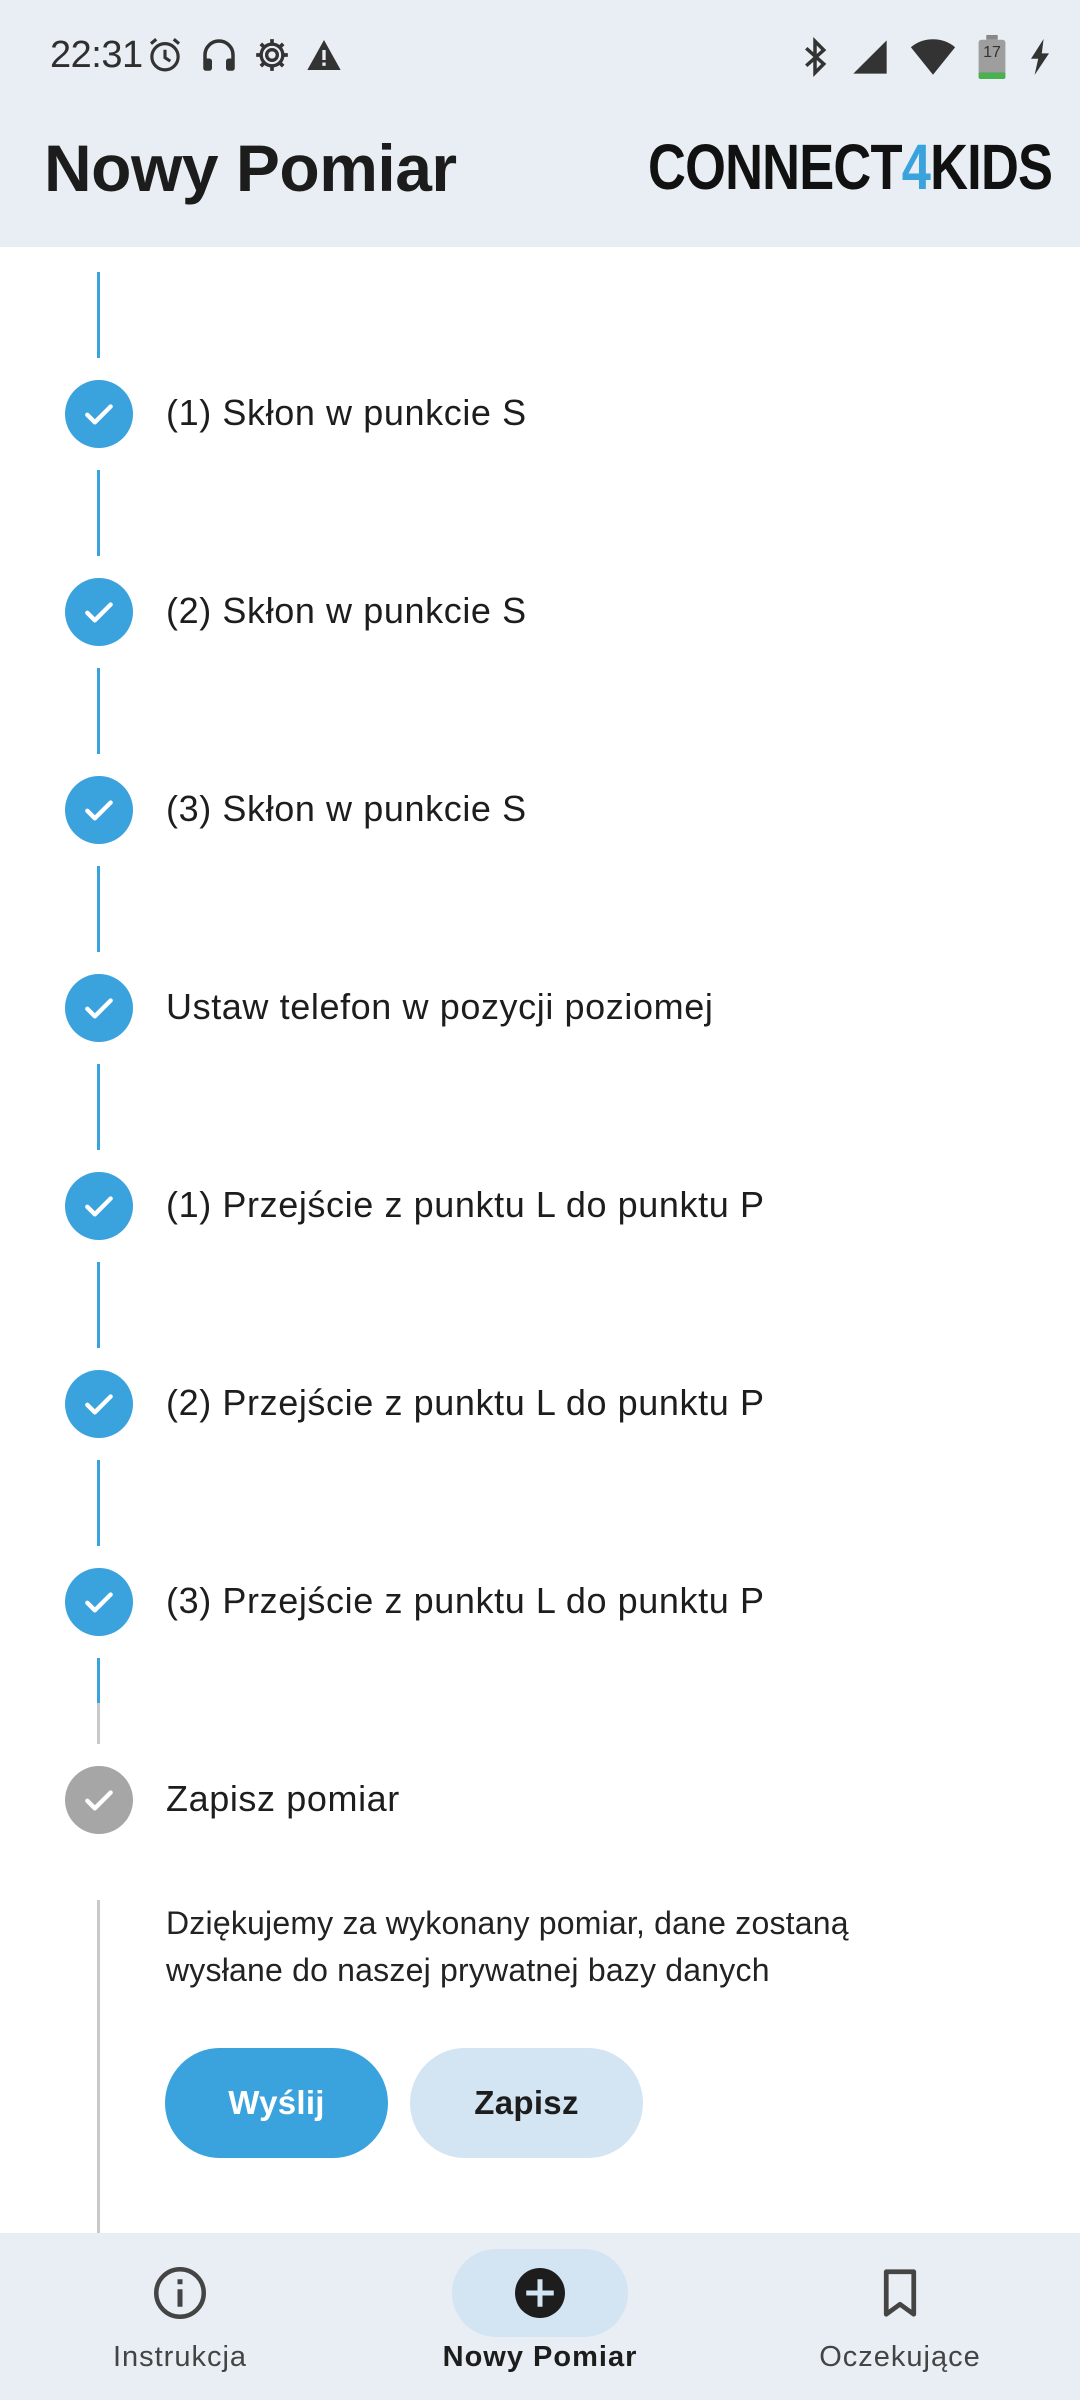  I want to click on nav-item-instrukcja: Instrukcja, so click(180, 2316).